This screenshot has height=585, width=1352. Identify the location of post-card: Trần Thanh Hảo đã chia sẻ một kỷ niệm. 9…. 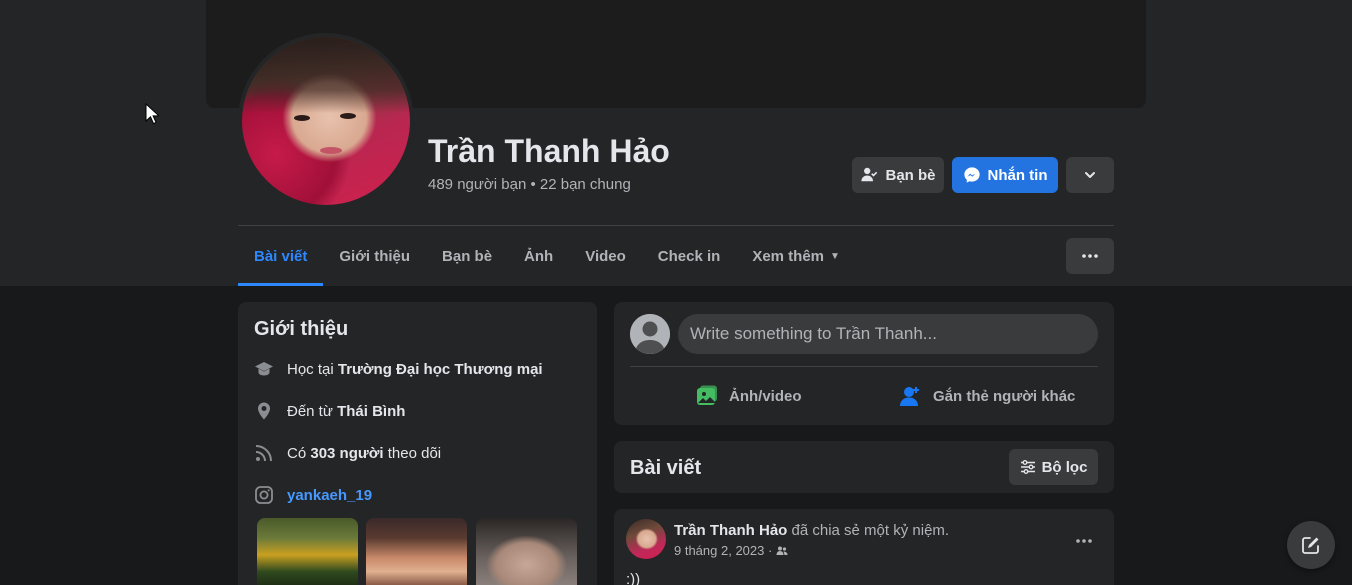
(864, 547).